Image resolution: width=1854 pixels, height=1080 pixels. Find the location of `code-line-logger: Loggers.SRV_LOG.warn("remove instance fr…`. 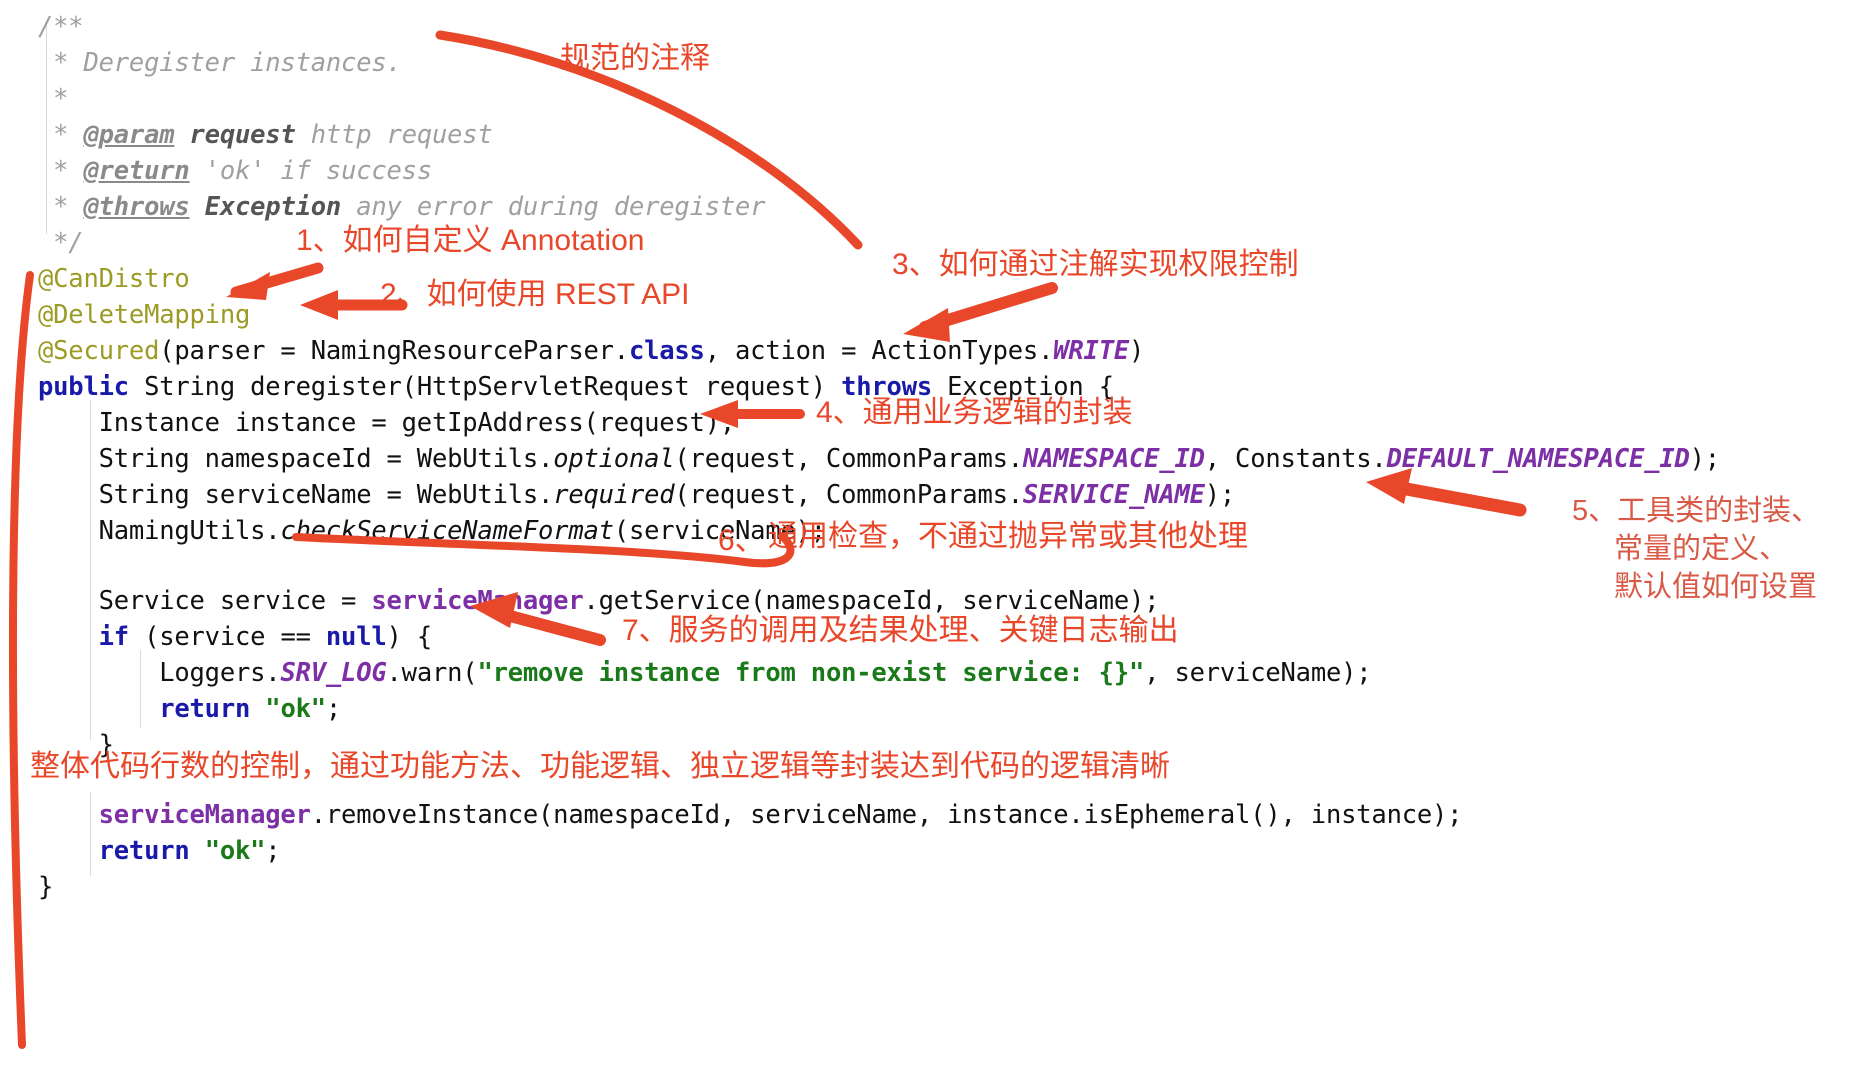

code-line-logger: Loggers.SRV_LOG.warn("remove instance fr… is located at coordinates (705, 673).